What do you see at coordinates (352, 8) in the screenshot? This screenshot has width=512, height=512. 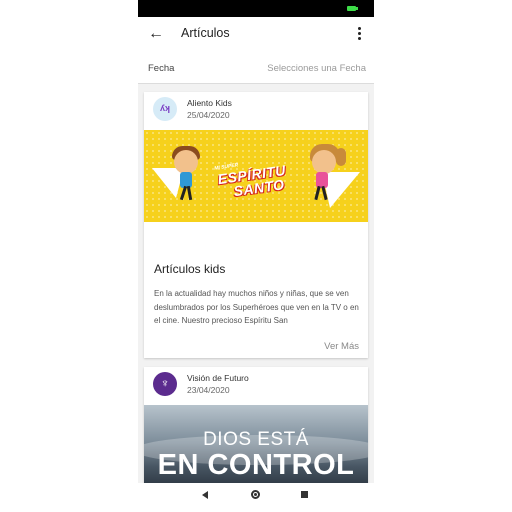 I see `battery-icon` at bounding box center [352, 8].